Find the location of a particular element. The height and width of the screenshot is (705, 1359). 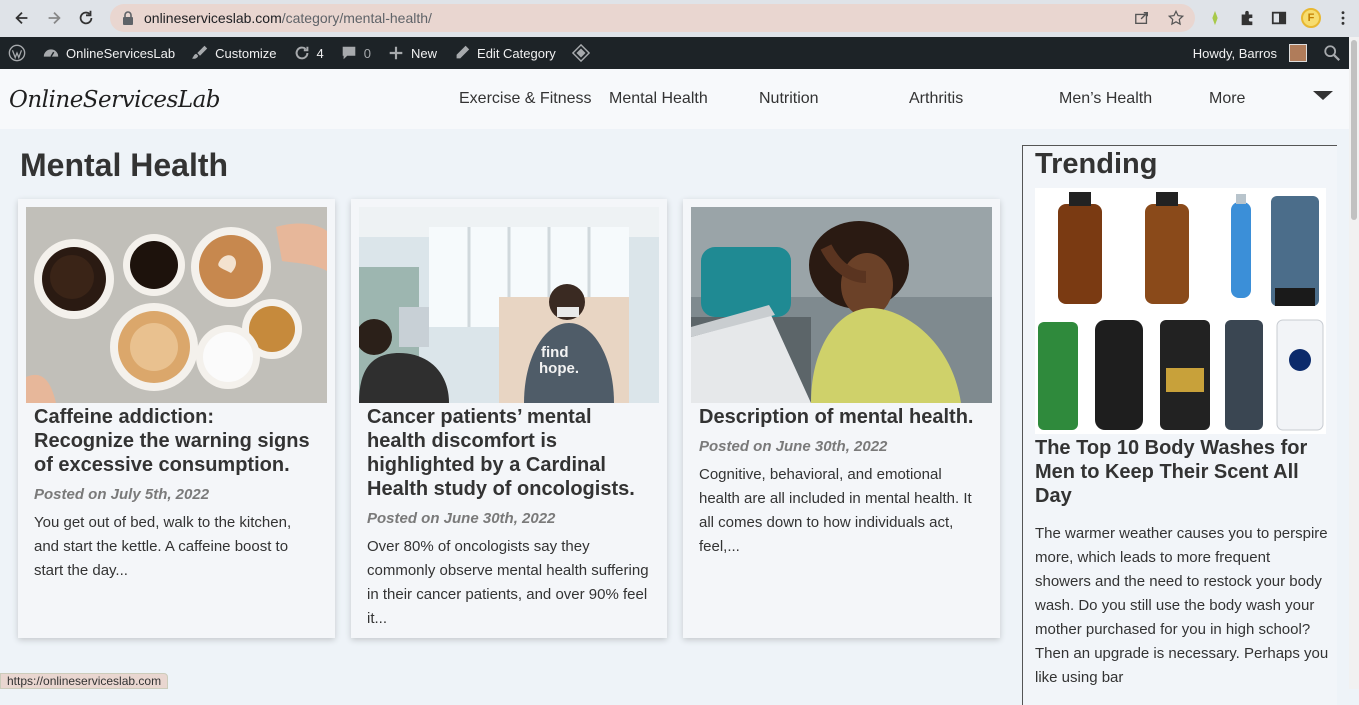

forward-button is located at coordinates (54, 18).